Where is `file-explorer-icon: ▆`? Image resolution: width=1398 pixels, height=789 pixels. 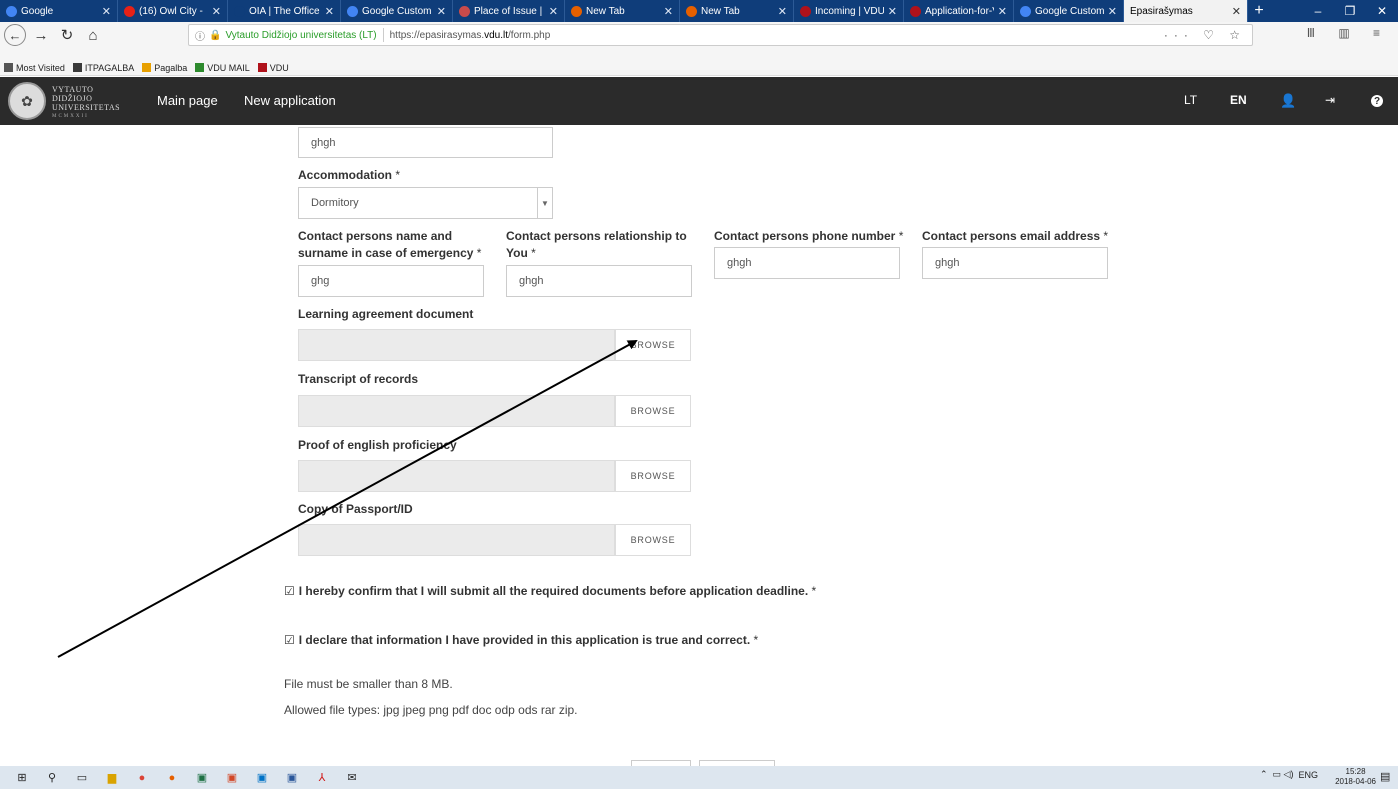 file-explorer-icon: ▆ is located at coordinates (112, 778).